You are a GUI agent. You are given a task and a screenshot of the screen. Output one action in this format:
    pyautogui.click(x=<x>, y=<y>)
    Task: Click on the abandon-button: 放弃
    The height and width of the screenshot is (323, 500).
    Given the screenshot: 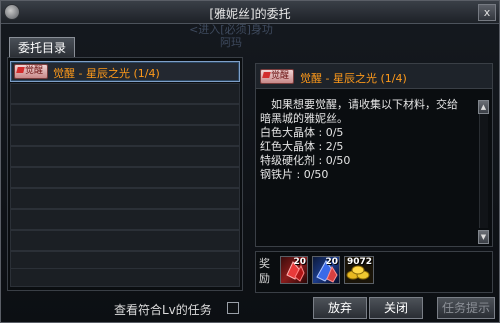 What is the action you would take?
    pyautogui.click(x=340, y=308)
    